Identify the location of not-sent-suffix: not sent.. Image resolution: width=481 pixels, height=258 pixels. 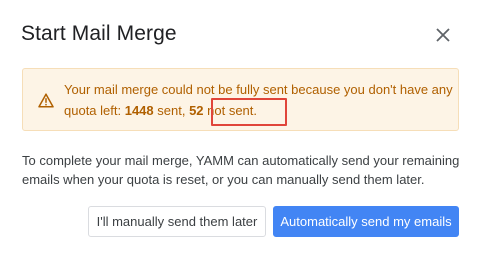
(230, 110).